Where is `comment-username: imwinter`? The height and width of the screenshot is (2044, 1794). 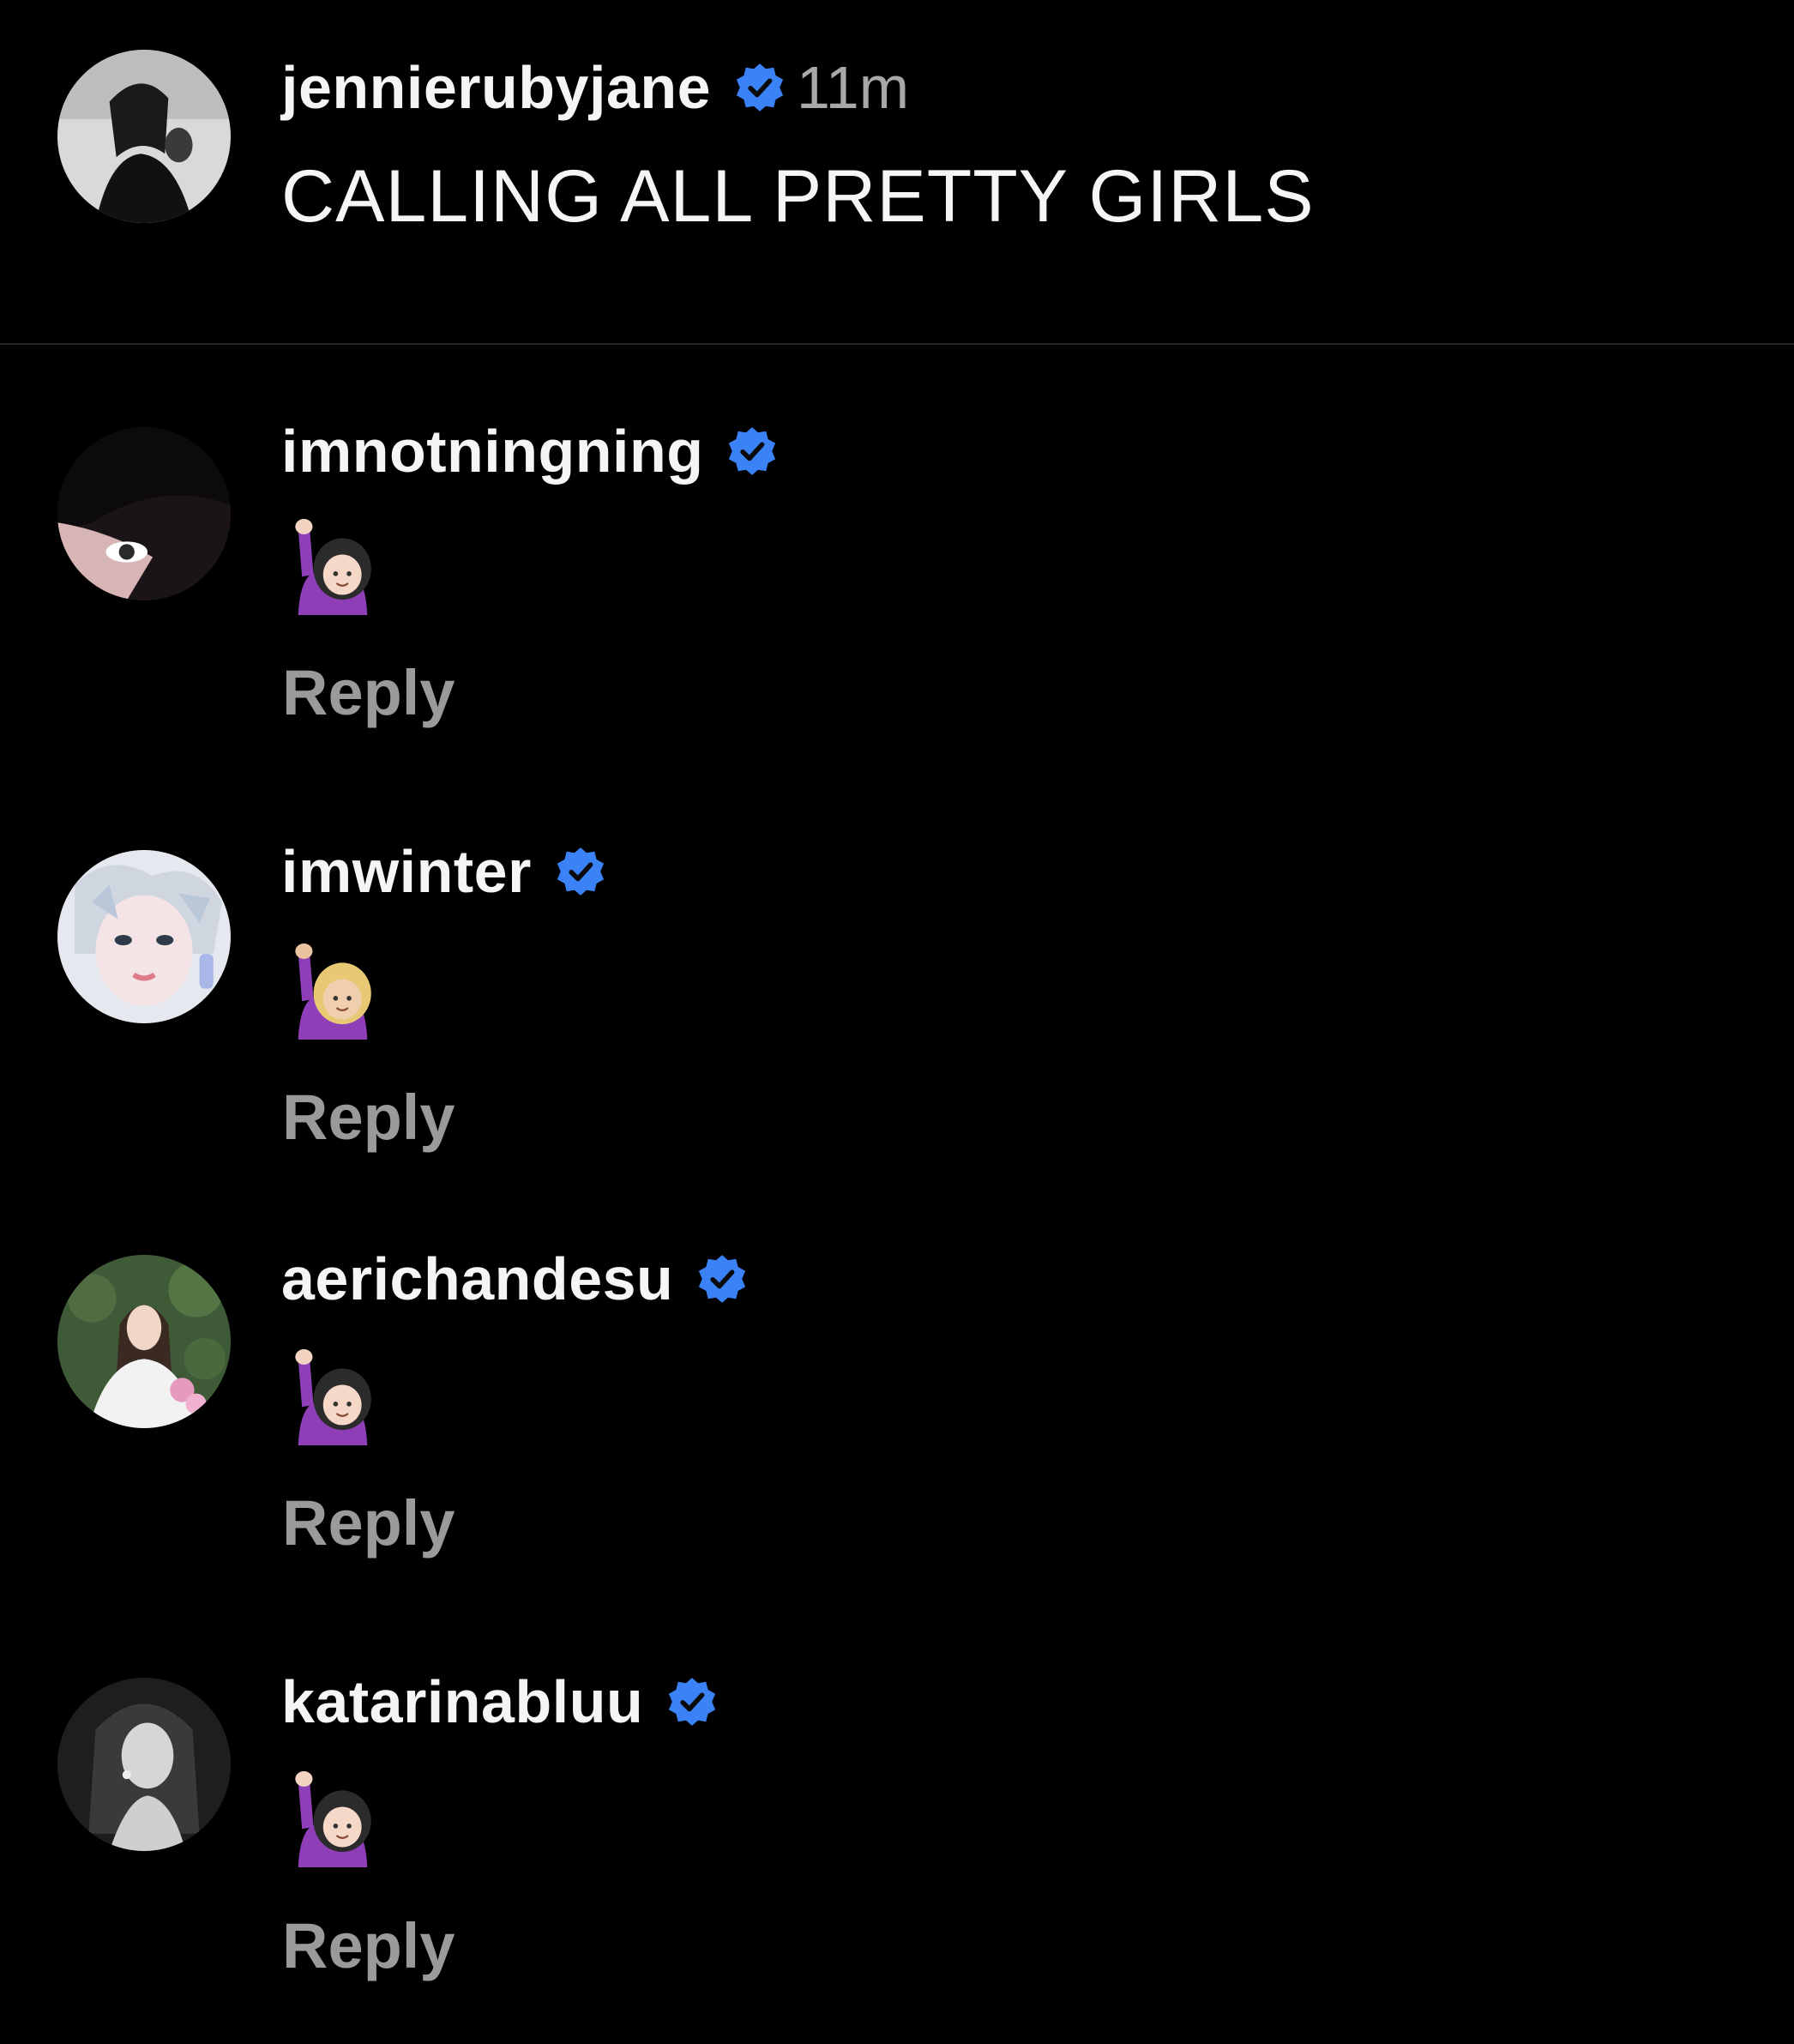 comment-username: imwinter is located at coordinates (407, 871).